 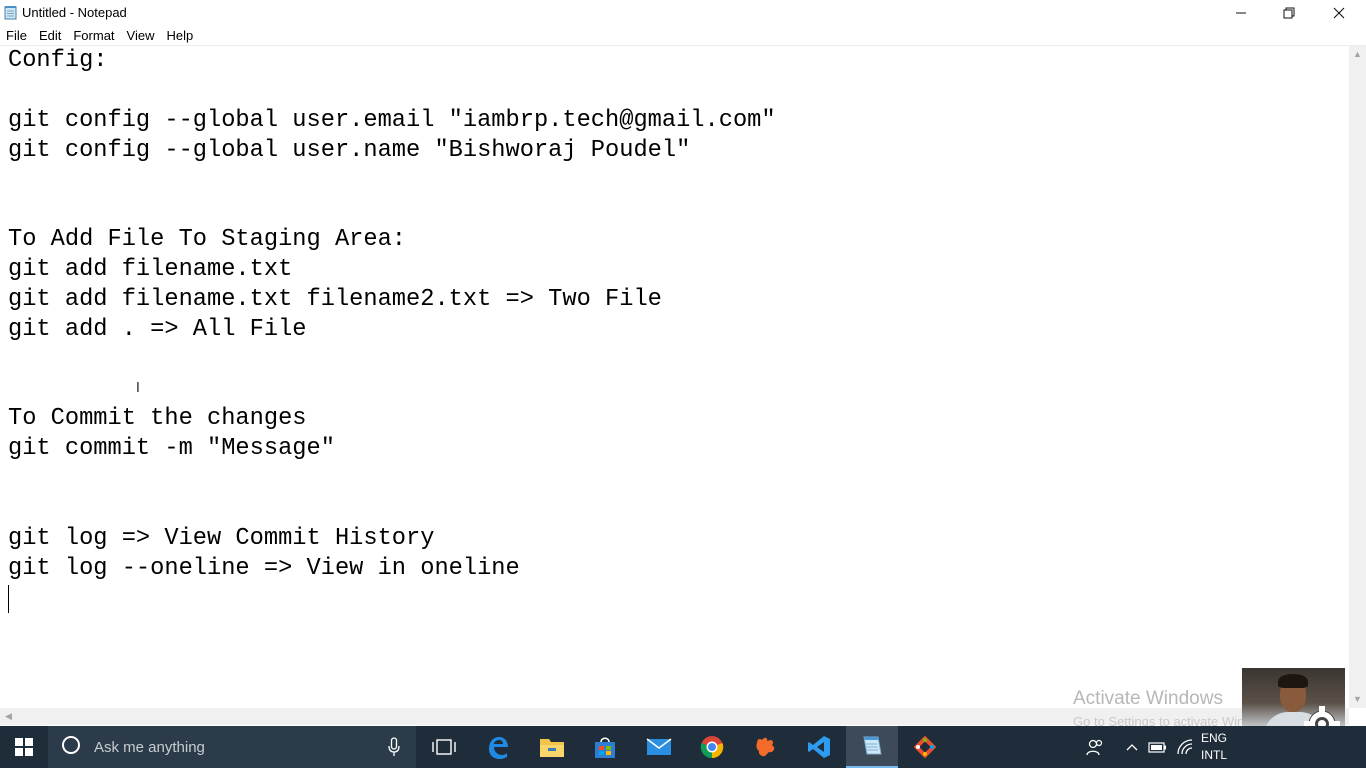 What do you see at coordinates (138, 388) in the screenshot?
I see `text-cursor-icon: I` at bounding box center [138, 388].